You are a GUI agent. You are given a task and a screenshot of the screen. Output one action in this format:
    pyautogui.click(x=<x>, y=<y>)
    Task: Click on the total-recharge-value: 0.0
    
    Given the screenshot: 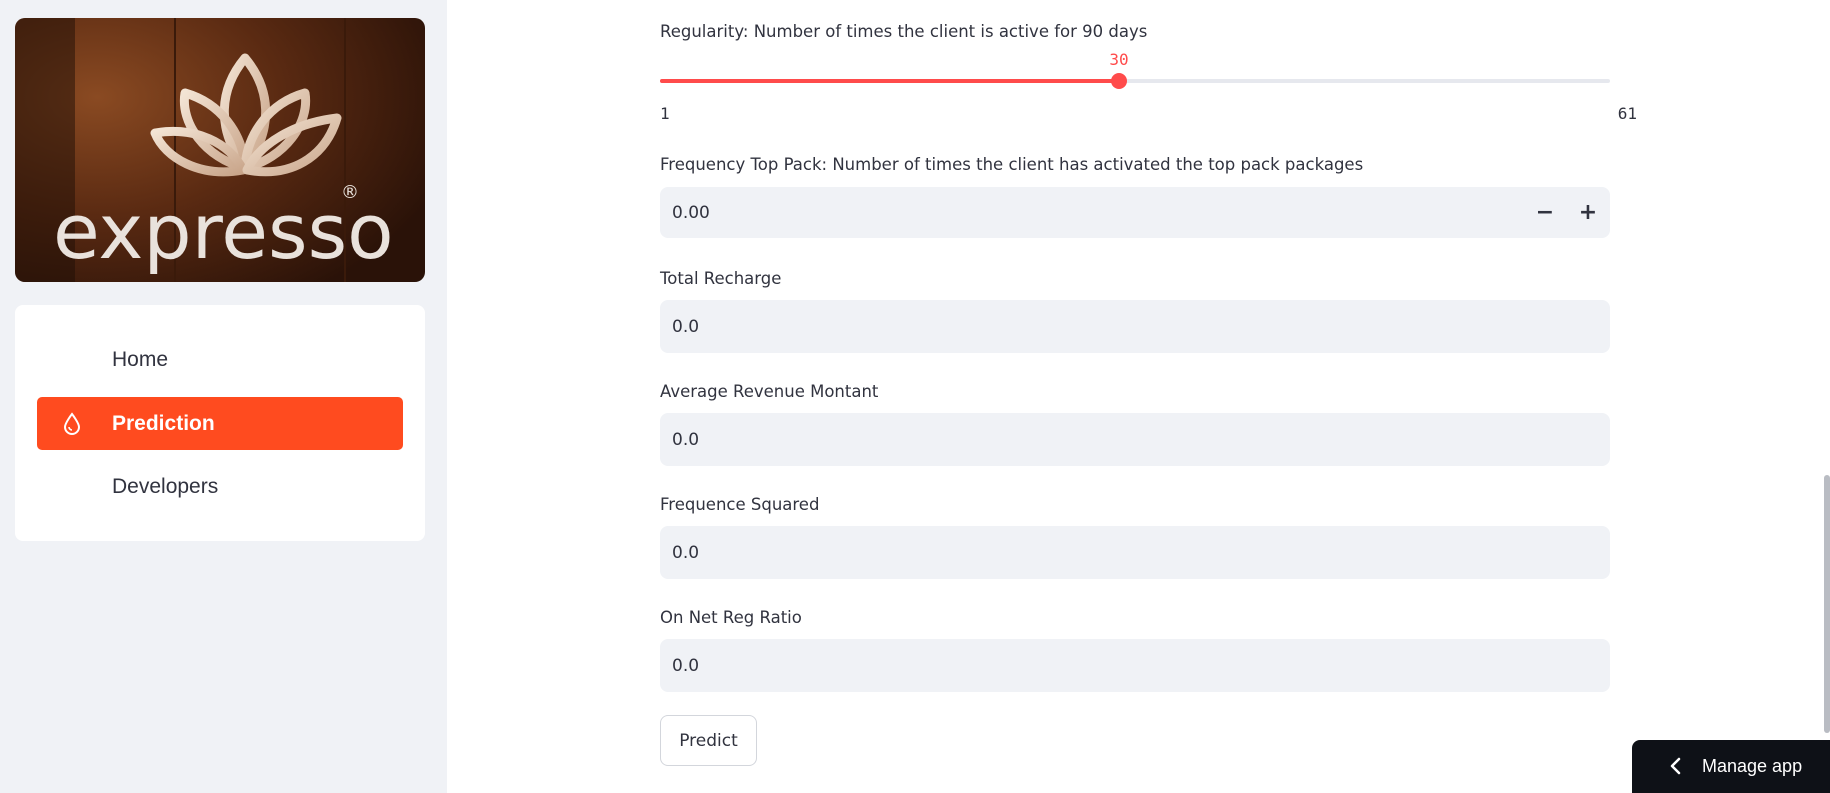 What is the action you would take?
    pyautogui.click(x=686, y=326)
    